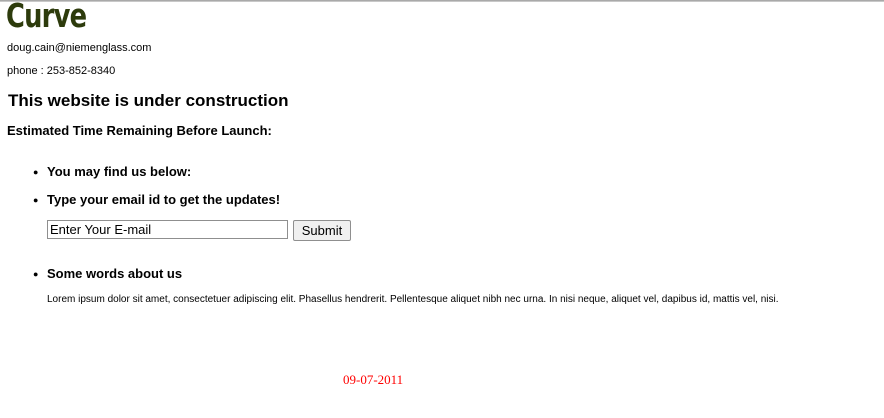 Image resolution: width=884 pixels, height=418 pixels. Describe the element at coordinates (148, 100) in the screenshot. I see `page-heading: This website is under construction` at that location.